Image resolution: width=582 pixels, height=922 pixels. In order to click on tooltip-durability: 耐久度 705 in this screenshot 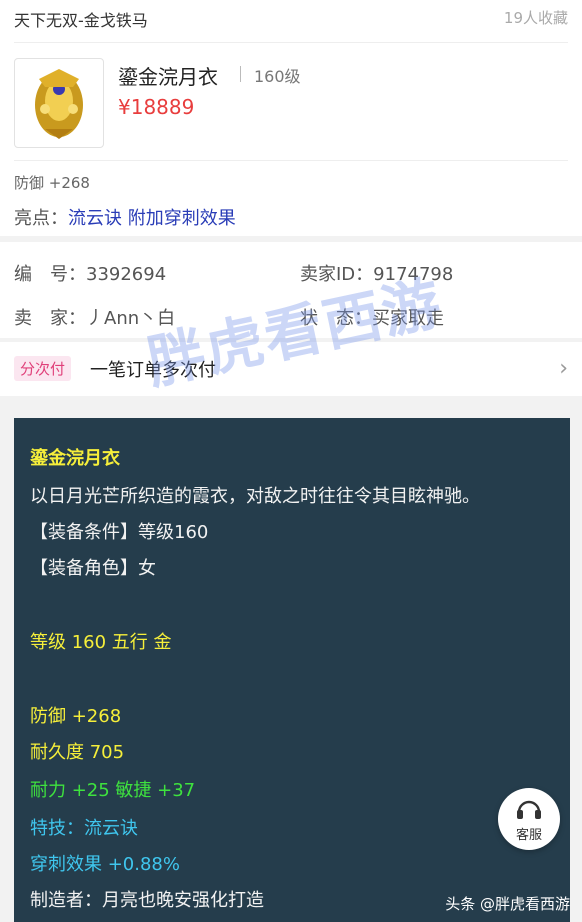, I will do `click(77, 752)`.